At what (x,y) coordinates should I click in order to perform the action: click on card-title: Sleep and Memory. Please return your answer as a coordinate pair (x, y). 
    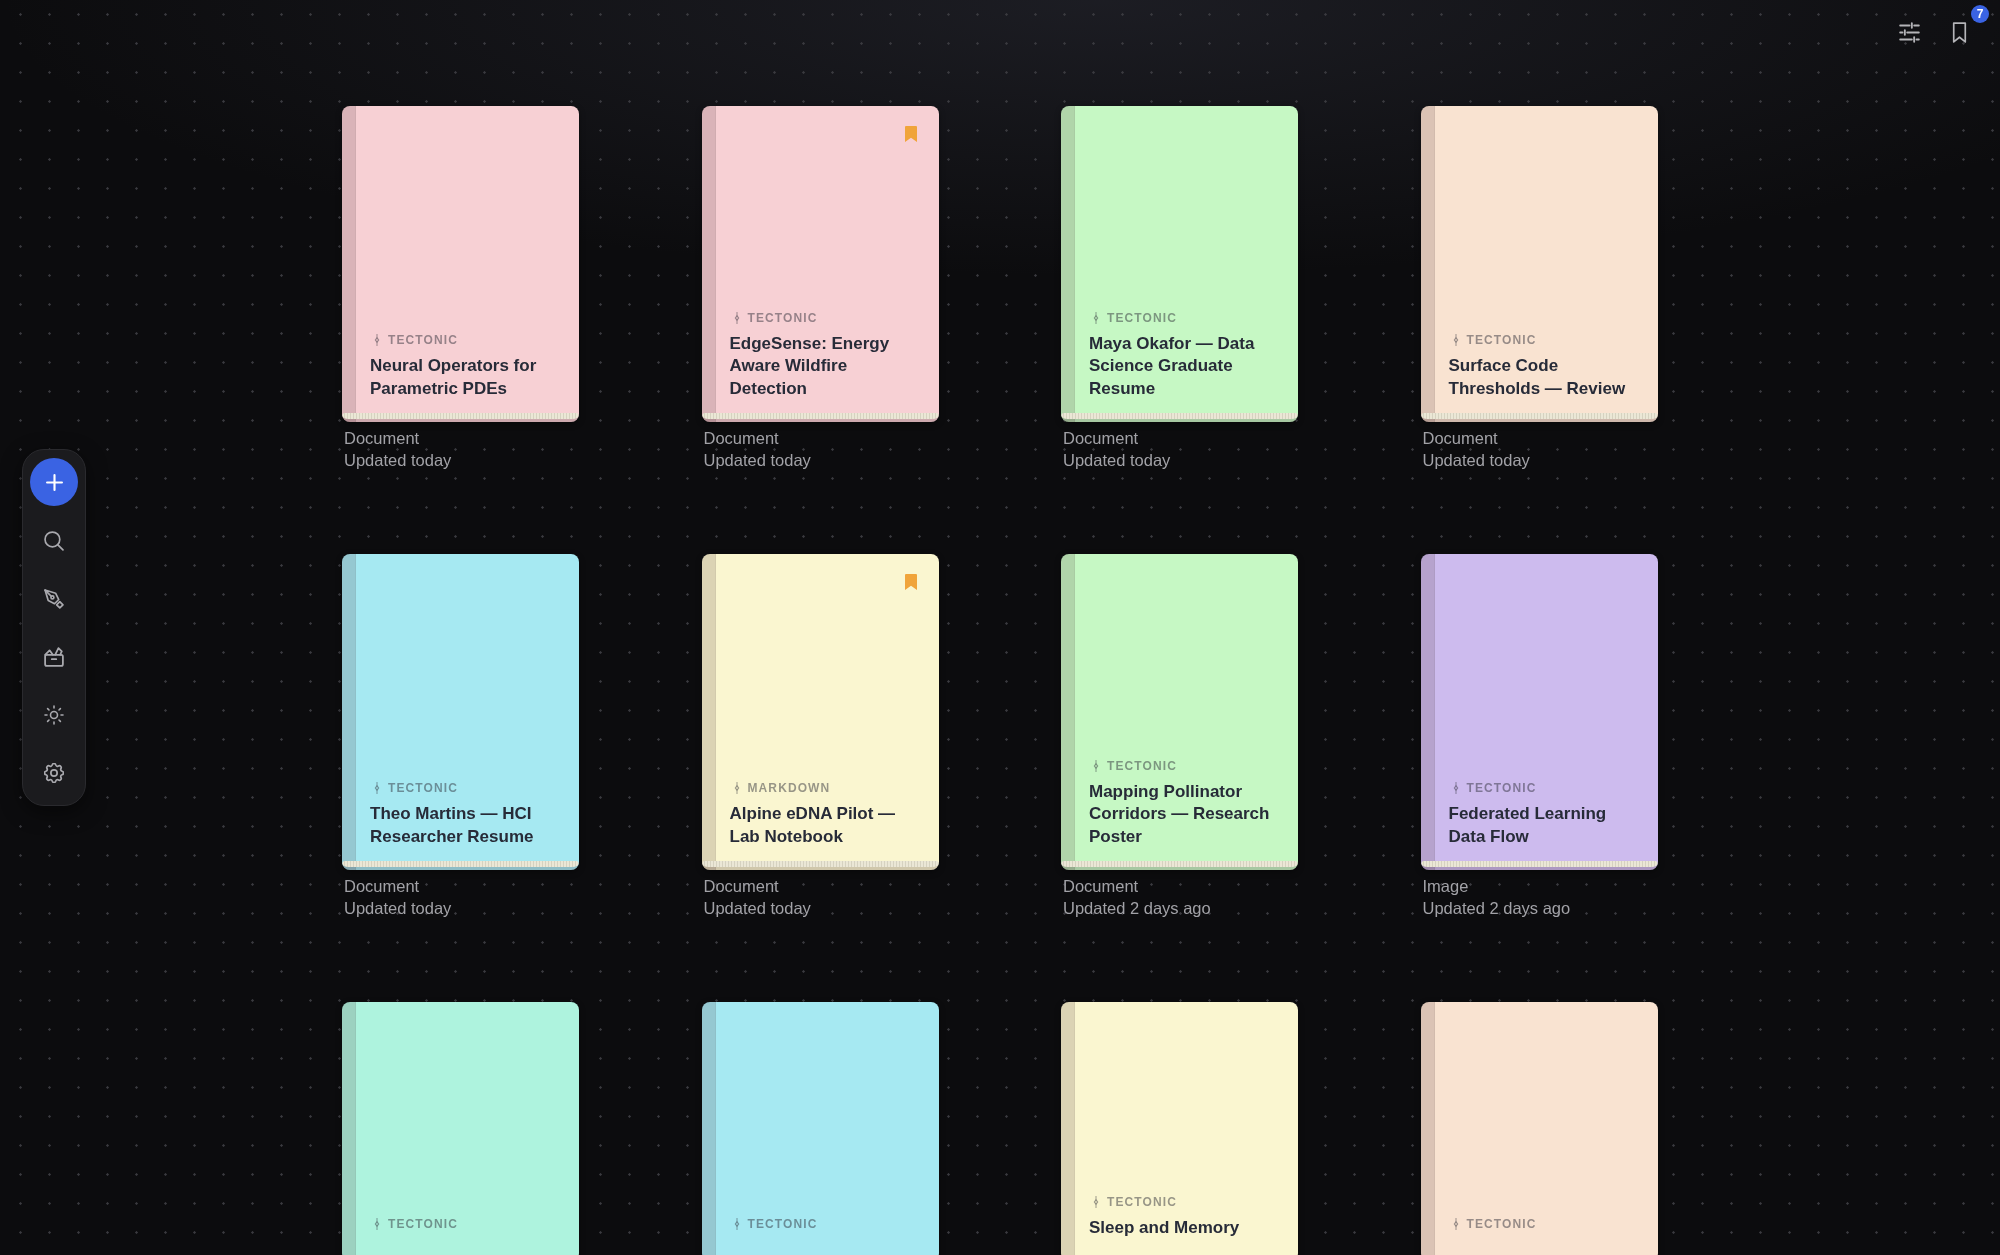
    Looking at the image, I should click on (1165, 1227).